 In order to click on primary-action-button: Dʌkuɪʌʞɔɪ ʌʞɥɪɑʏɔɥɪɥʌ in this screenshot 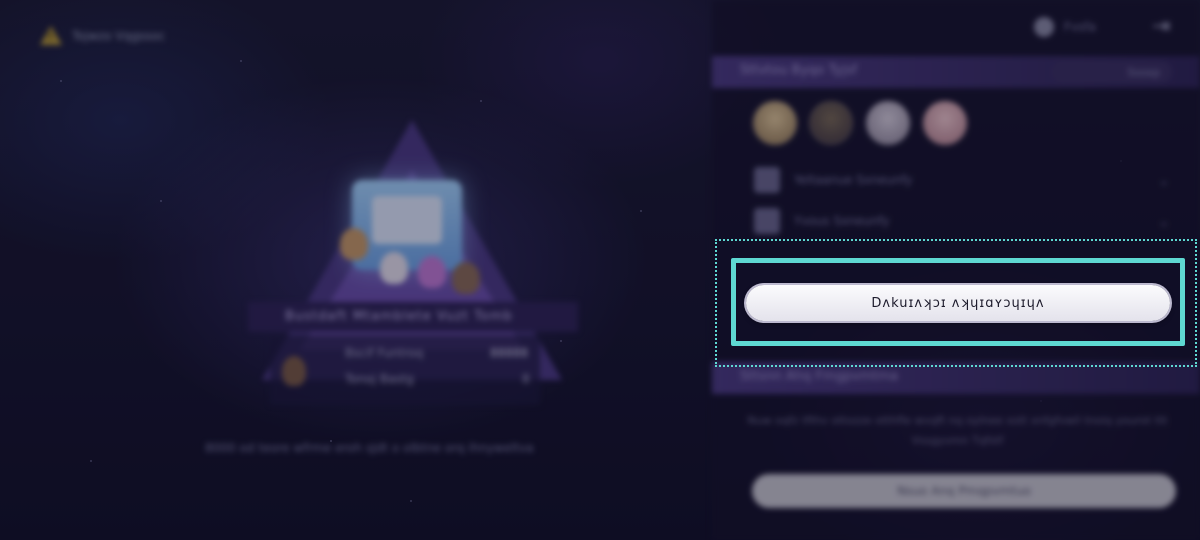, I will do `click(958, 303)`.